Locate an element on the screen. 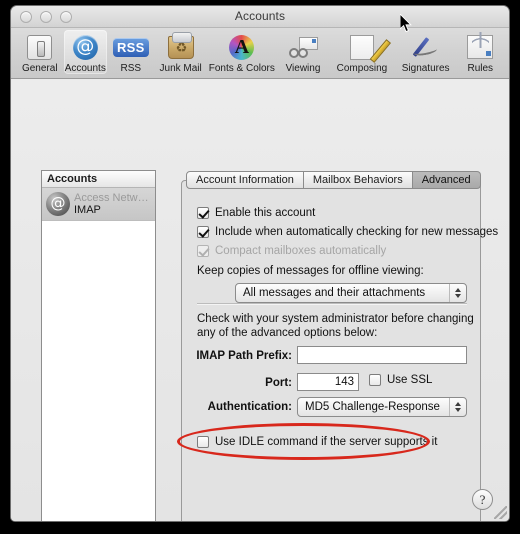  use-ssl-label: Use SSL is located at coordinates (410, 380).